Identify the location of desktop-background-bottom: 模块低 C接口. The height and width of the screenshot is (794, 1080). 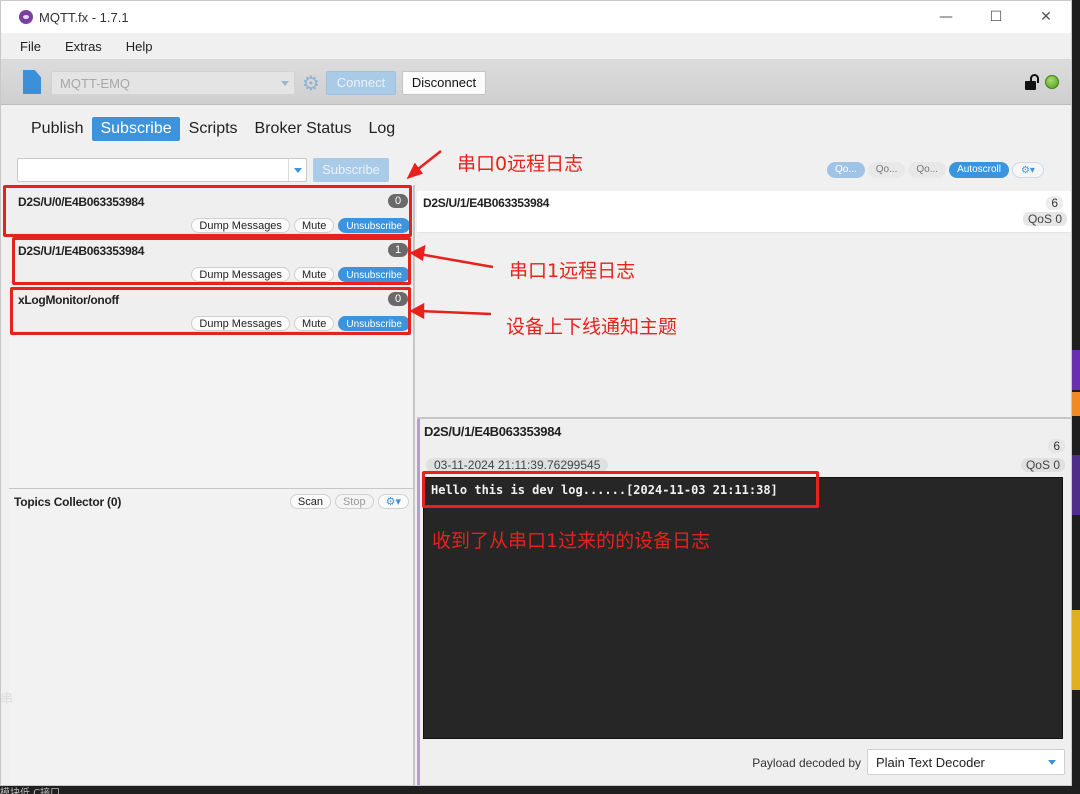
(540, 790).